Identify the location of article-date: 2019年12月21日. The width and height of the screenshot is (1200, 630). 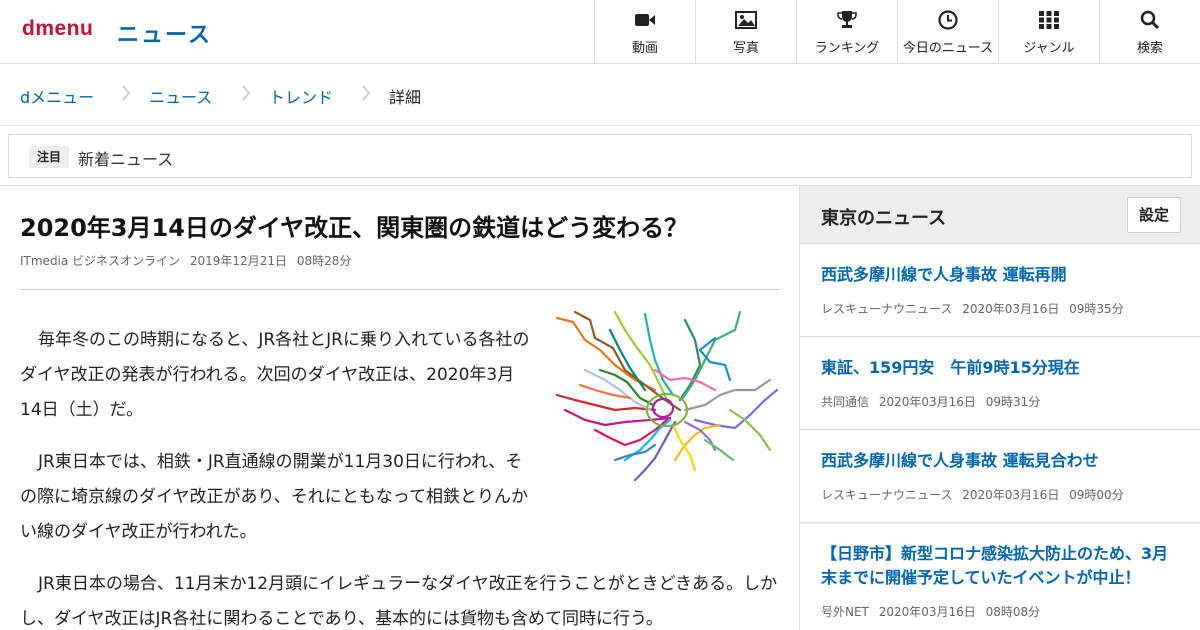
(238, 261).